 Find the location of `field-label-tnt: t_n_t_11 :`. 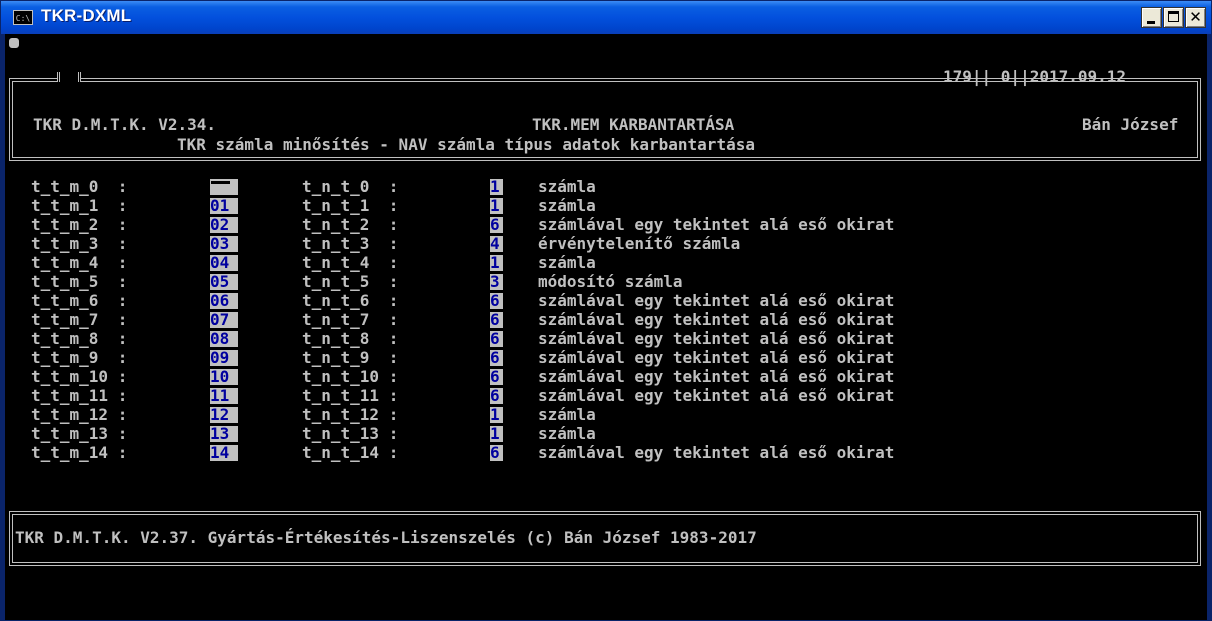

field-label-tnt: t_n_t_11 : is located at coordinates (350, 395).